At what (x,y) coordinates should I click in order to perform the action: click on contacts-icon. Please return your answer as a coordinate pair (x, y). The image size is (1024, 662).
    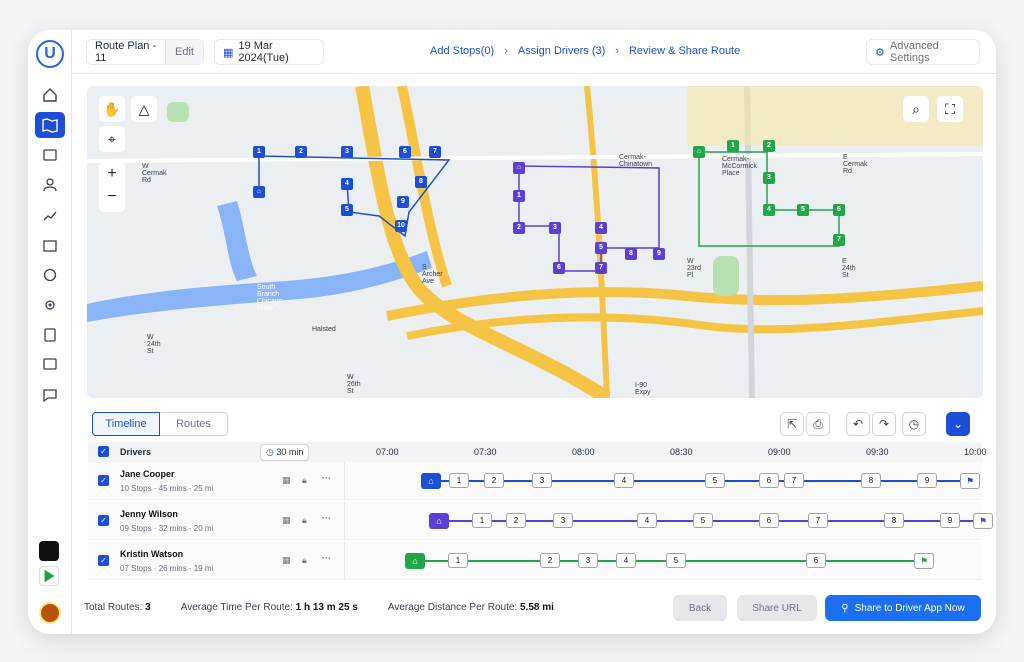
    Looking at the image, I should click on (50, 335).